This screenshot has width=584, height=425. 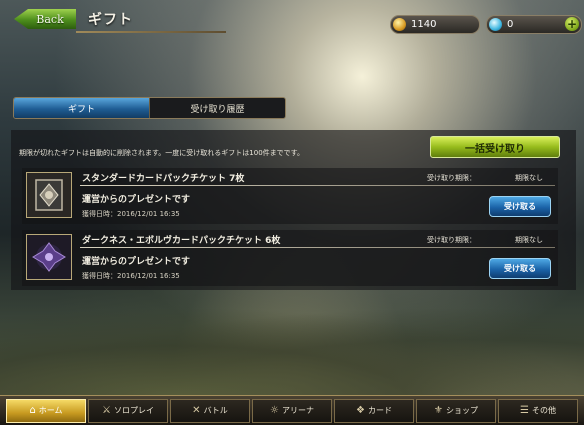 What do you see at coordinates (297, 410) in the screenshot?
I see `nav-arena-label: アリーナ` at bounding box center [297, 410].